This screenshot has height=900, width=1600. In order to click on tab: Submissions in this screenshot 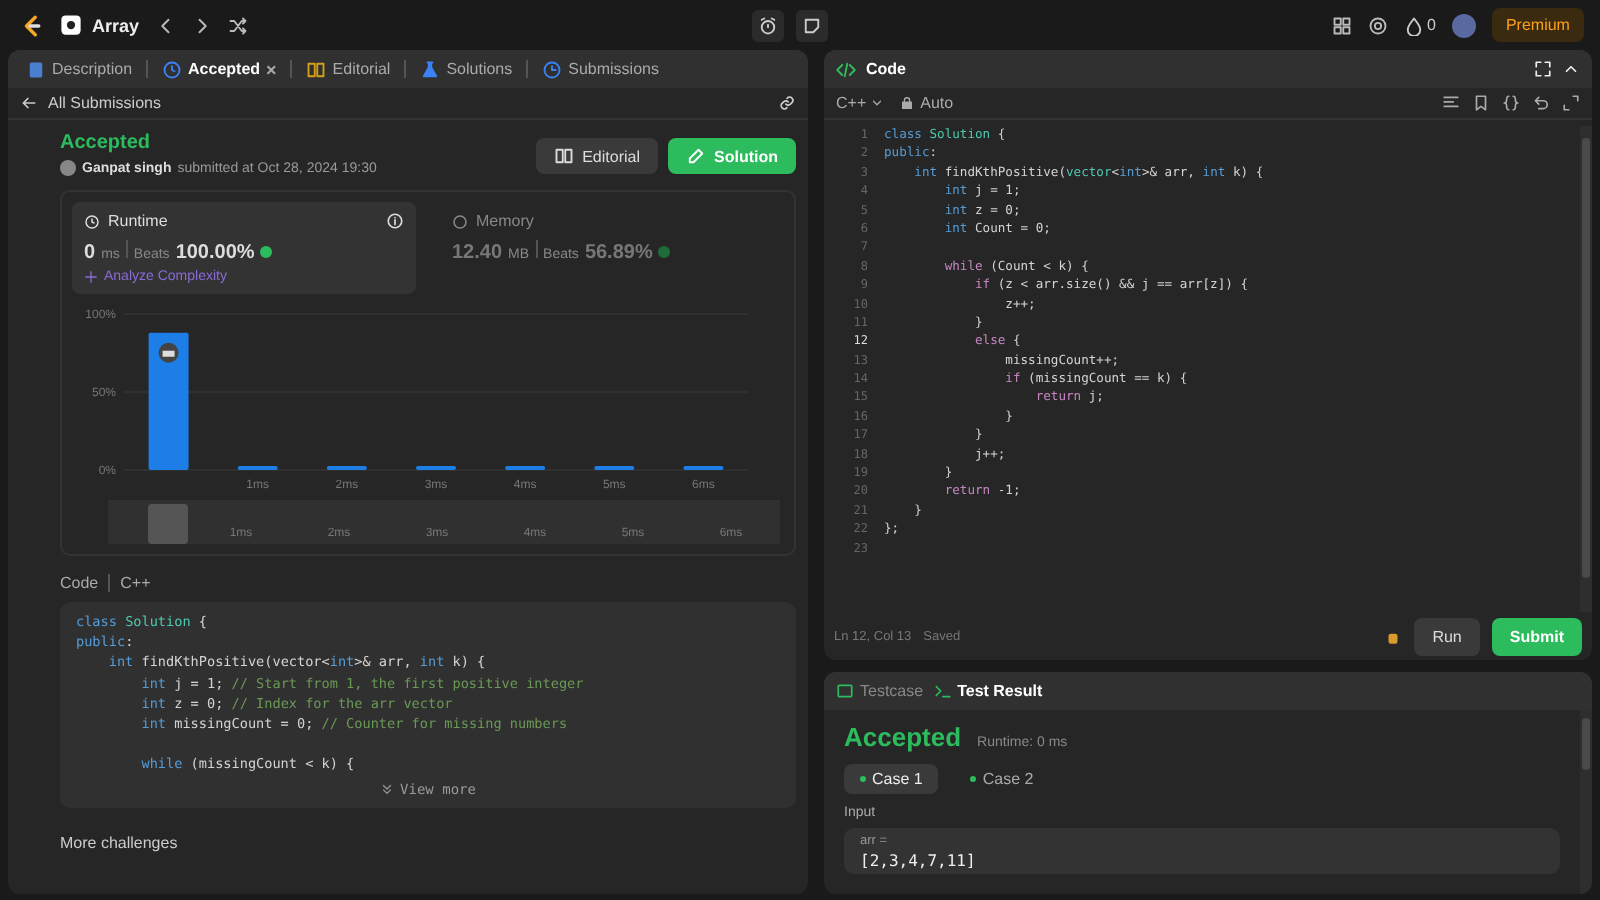, I will do `click(600, 69)`.